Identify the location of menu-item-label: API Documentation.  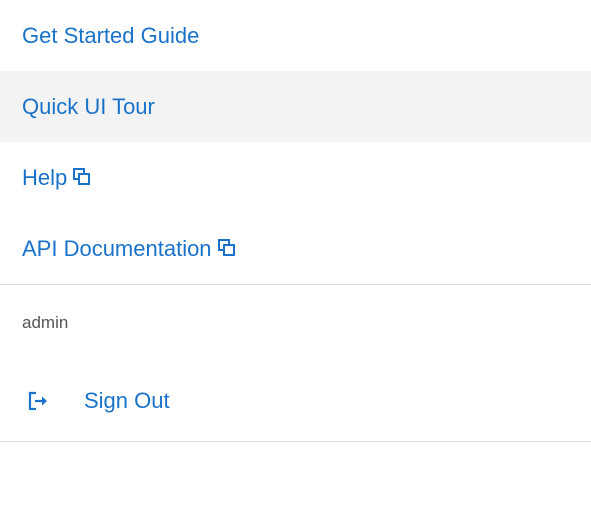
(117, 248).